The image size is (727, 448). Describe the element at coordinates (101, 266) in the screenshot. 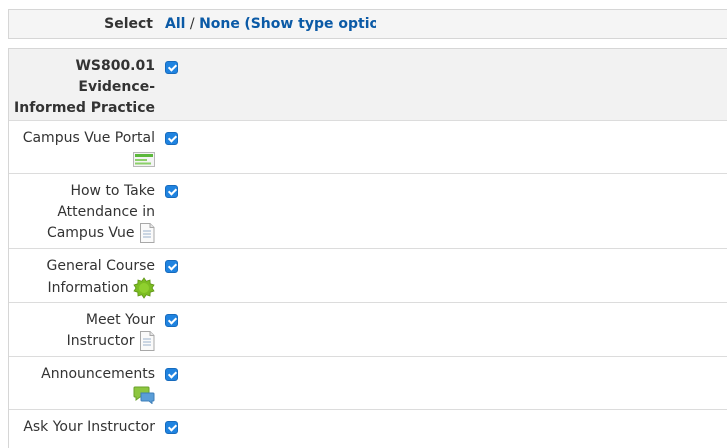

I see `name-line: General Course` at that location.